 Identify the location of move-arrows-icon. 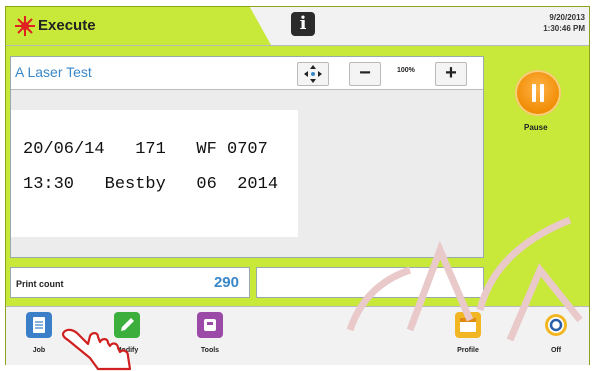
(313, 74).